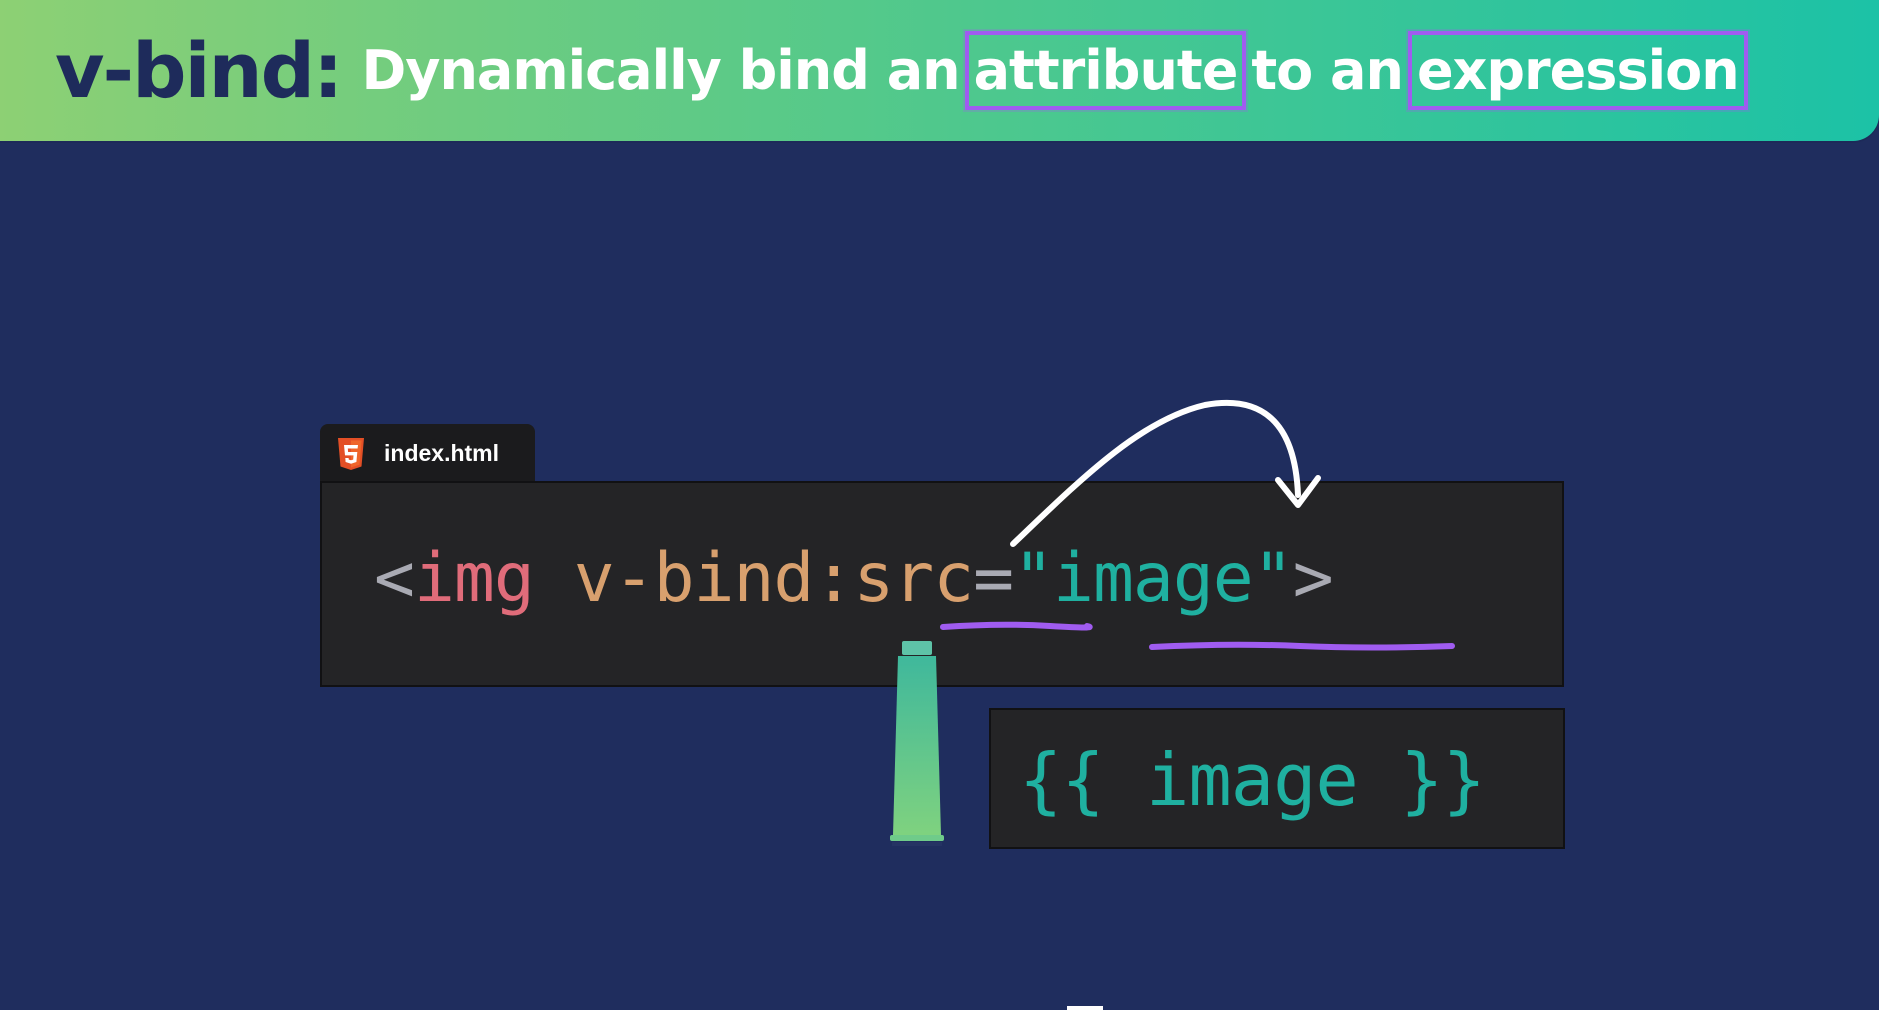 Image resolution: width=1879 pixels, height=1010 pixels. What do you see at coordinates (1016, 626) in the screenshot?
I see `attribute-underline` at bounding box center [1016, 626].